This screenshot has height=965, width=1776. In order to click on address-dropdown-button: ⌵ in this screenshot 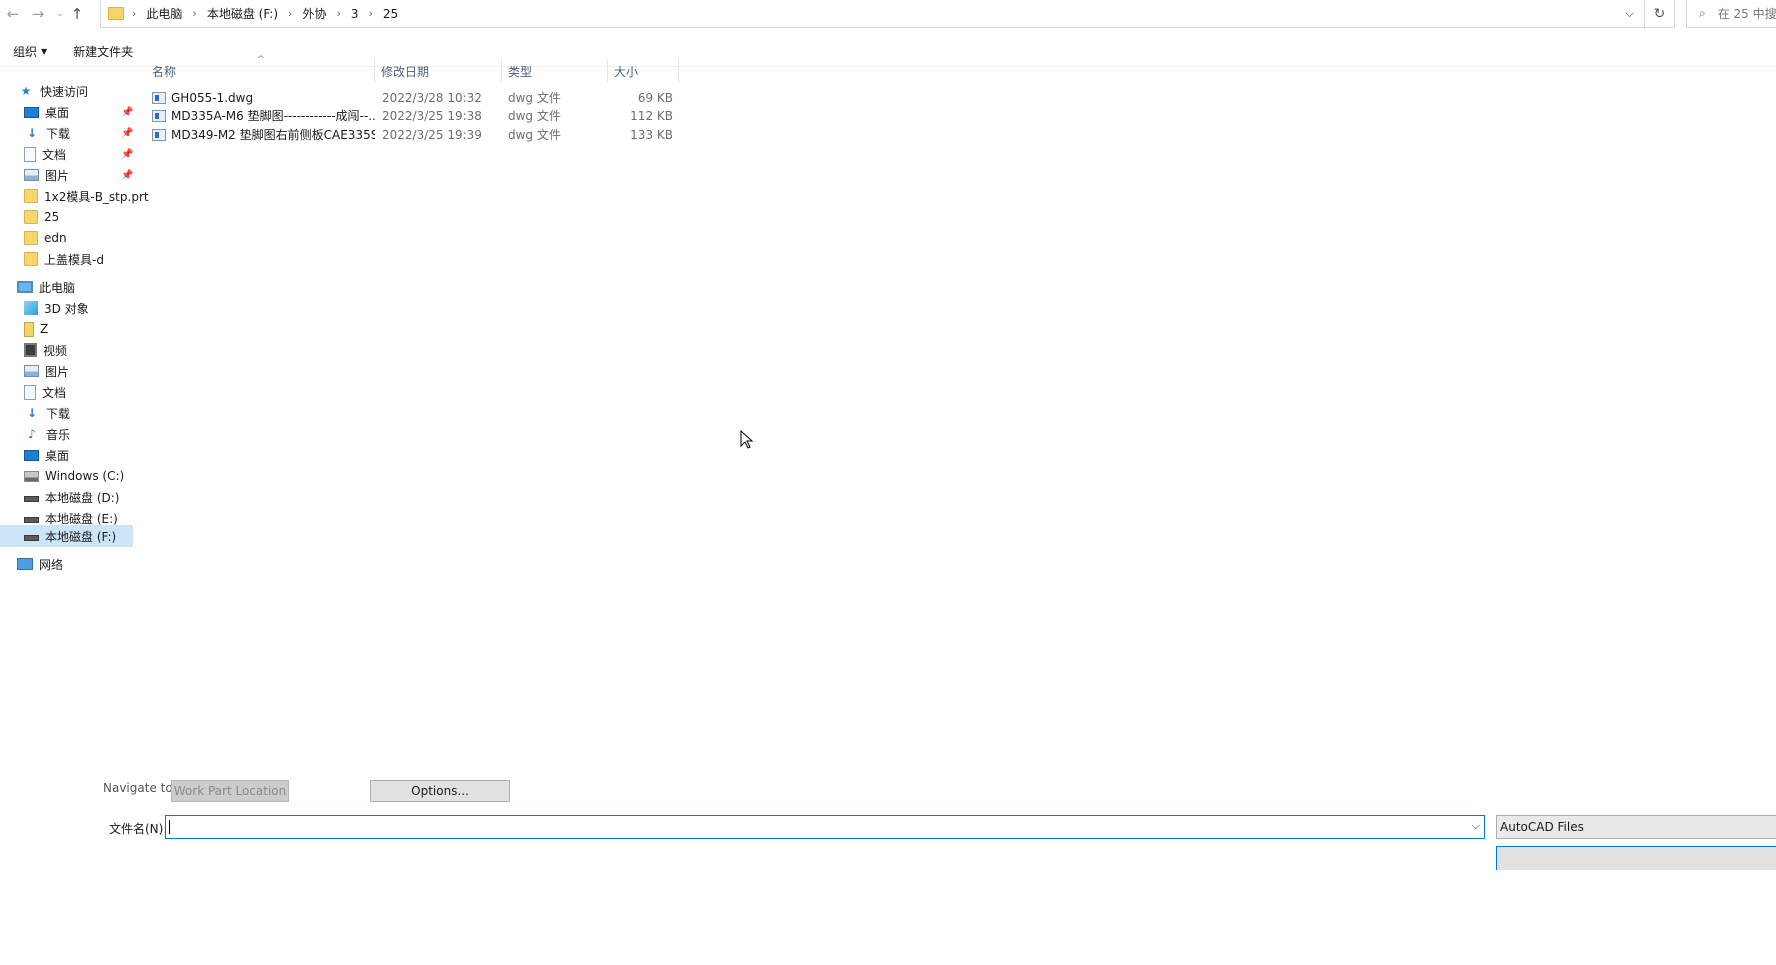, I will do `click(1629, 13)`.